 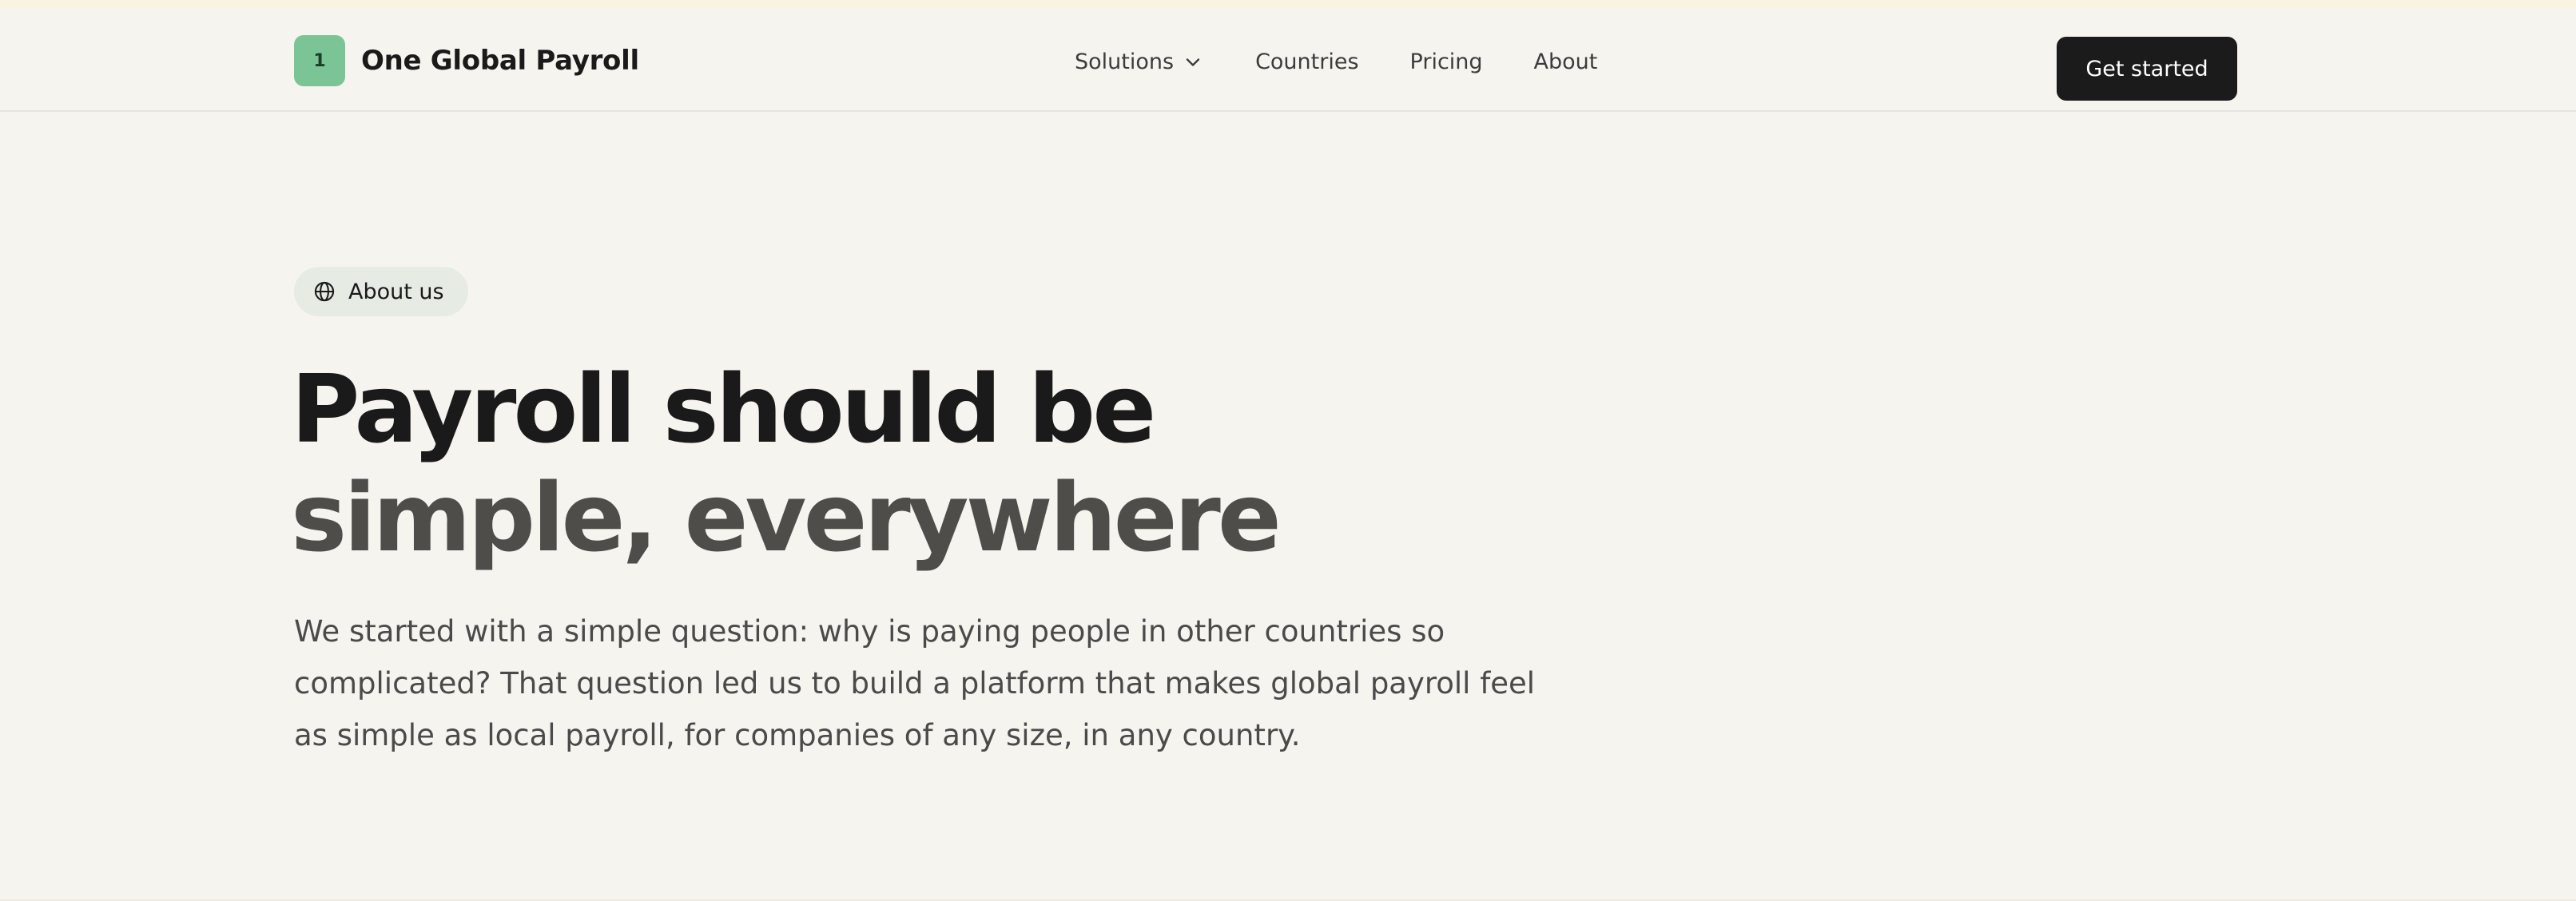 What do you see at coordinates (500, 60) in the screenshot?
I see `brand-name: One Global Payroll` at bounding box center [500, 60].